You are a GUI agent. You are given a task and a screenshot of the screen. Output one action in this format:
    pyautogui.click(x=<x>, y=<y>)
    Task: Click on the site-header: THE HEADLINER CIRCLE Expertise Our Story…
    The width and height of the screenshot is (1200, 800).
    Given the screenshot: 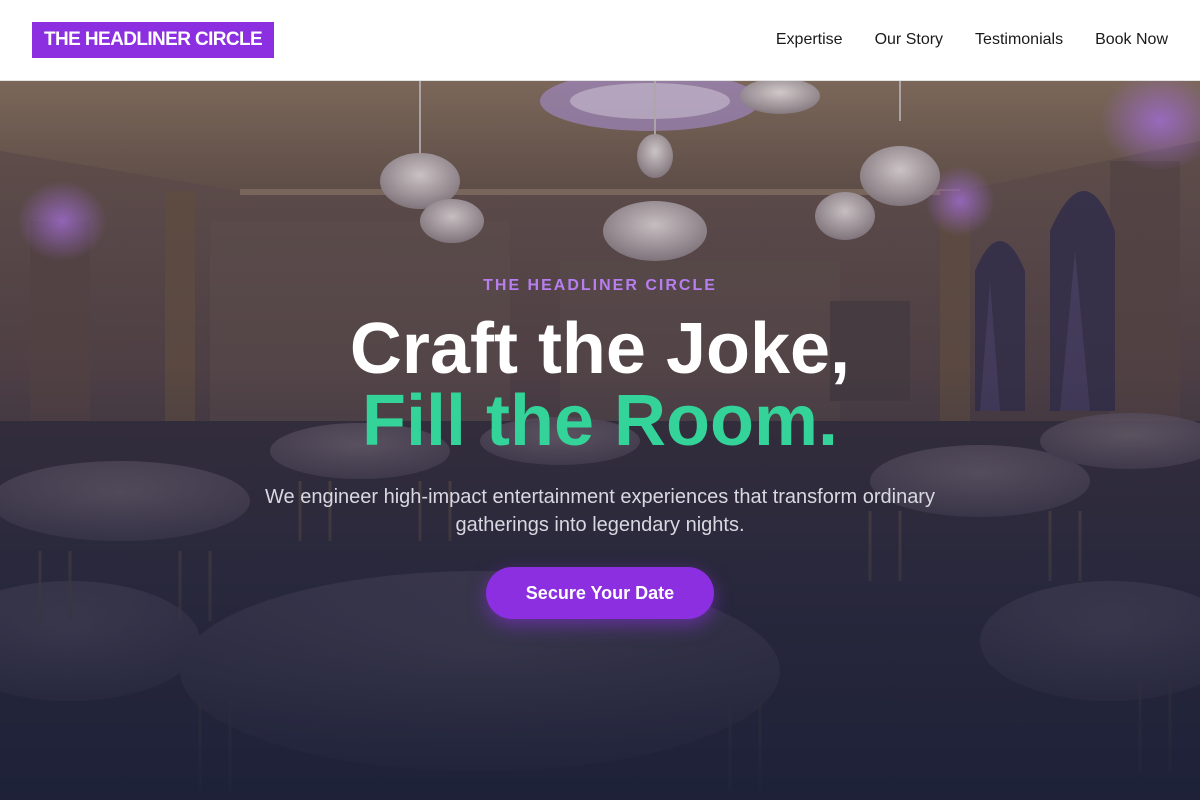 What is the action you would take?
    pyautogui.click(x=600, y=40)
    